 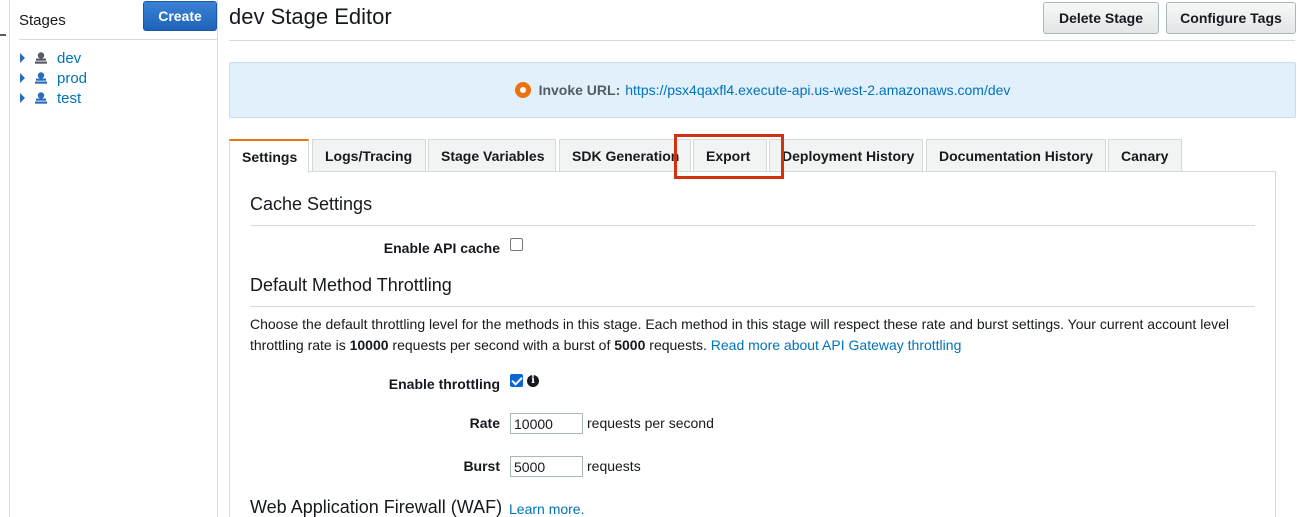 I want to click on collapsed-panel-tab, so click(x=3, y=31).